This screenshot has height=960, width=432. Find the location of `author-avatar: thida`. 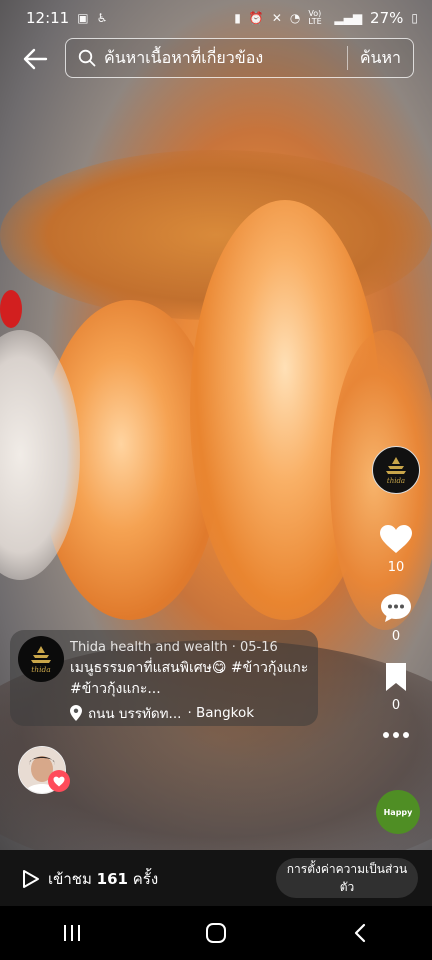

author-avatar: thida is located at coordinates (41, 659).